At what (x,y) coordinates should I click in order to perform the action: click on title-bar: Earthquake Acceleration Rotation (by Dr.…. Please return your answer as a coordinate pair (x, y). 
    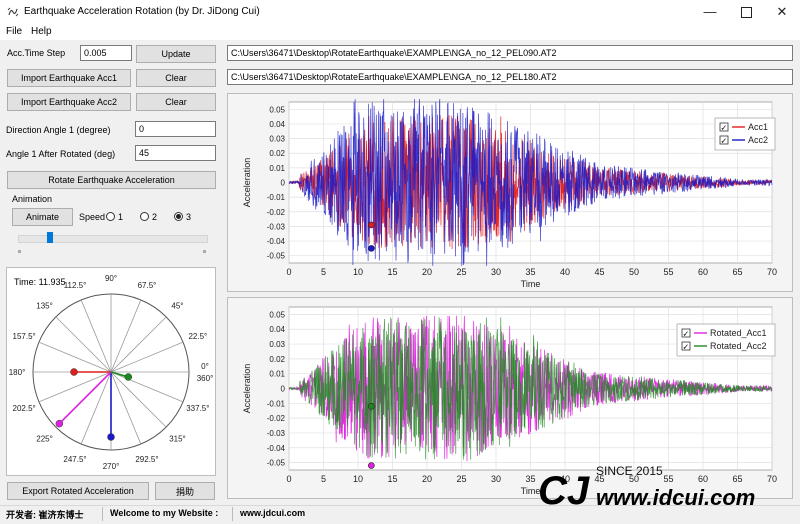
    Looking at the image, I should click on (400, 12).